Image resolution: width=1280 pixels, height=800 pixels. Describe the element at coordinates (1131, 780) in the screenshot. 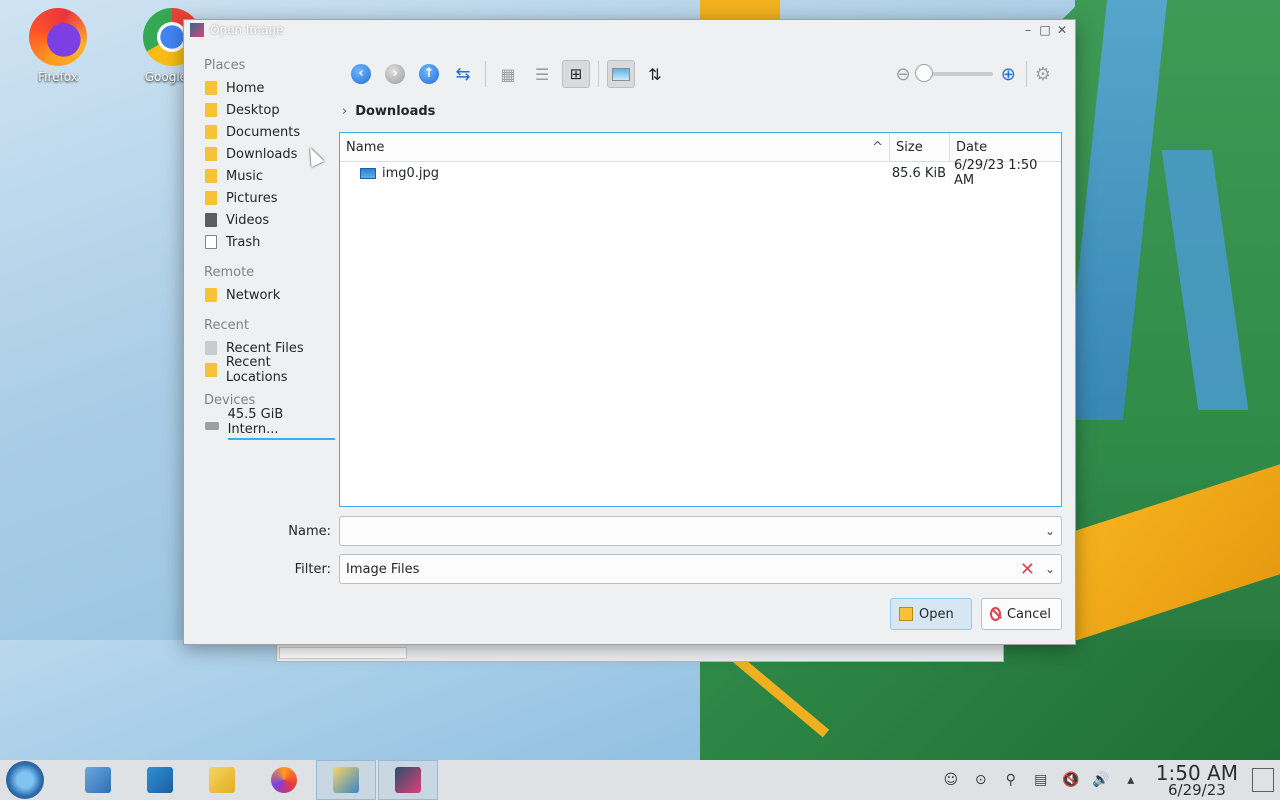

I see `tray-expand-icon: ▴` at that location.